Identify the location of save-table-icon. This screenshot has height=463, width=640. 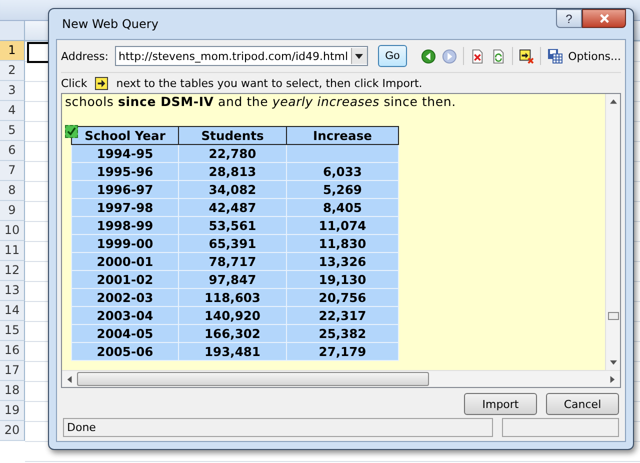
(555, 56).